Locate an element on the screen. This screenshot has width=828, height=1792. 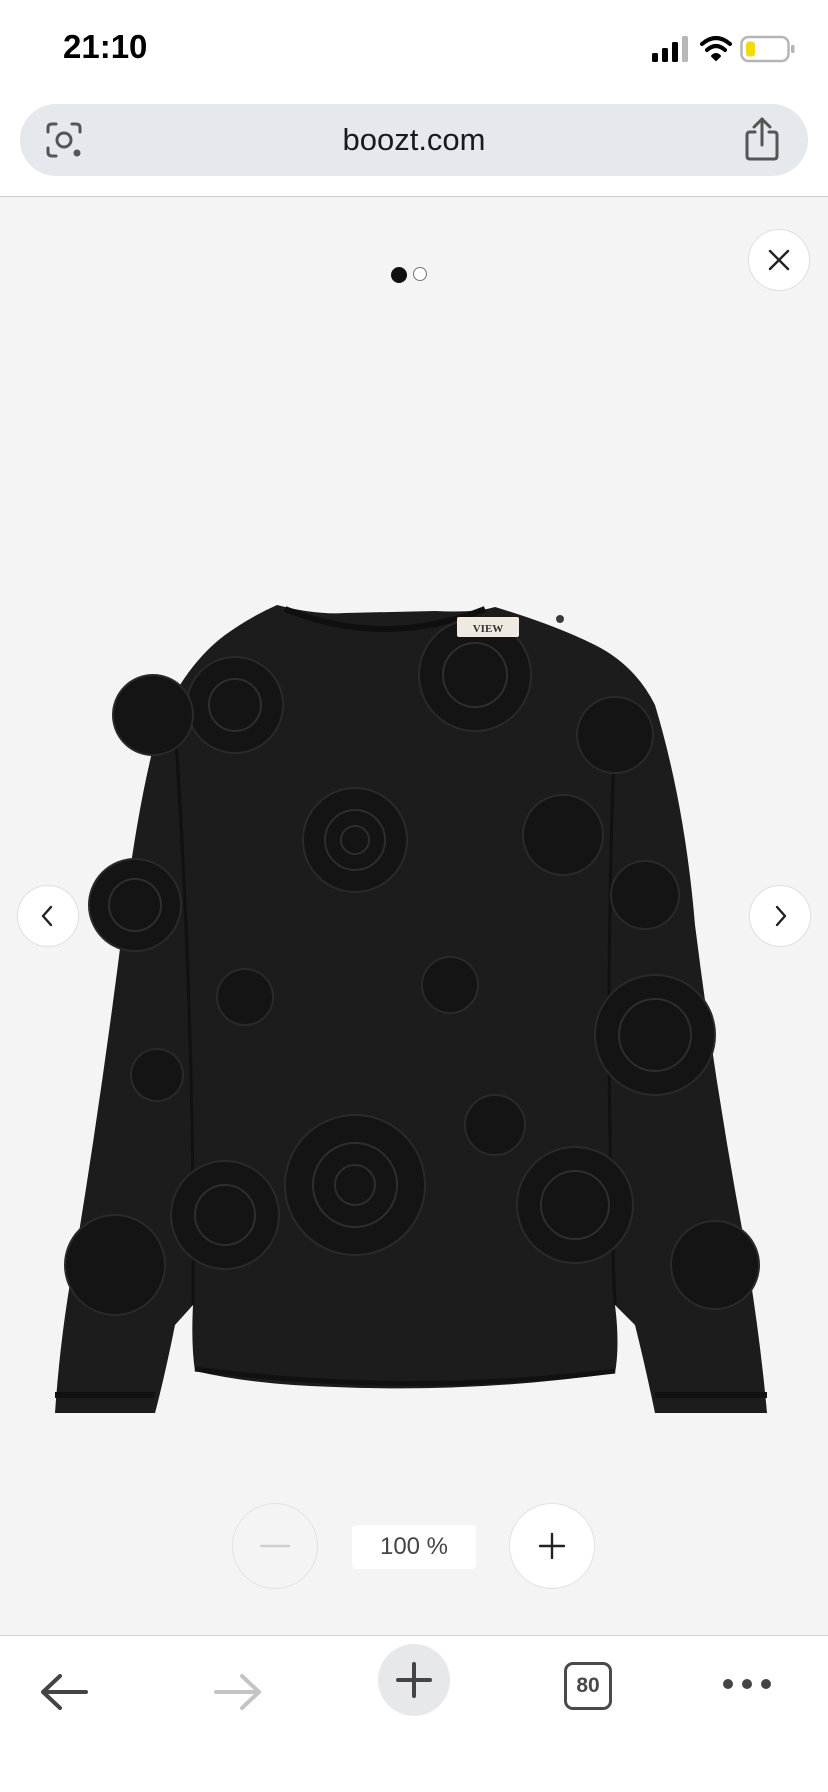
wifi-icon is located at coordinates (716, 48).